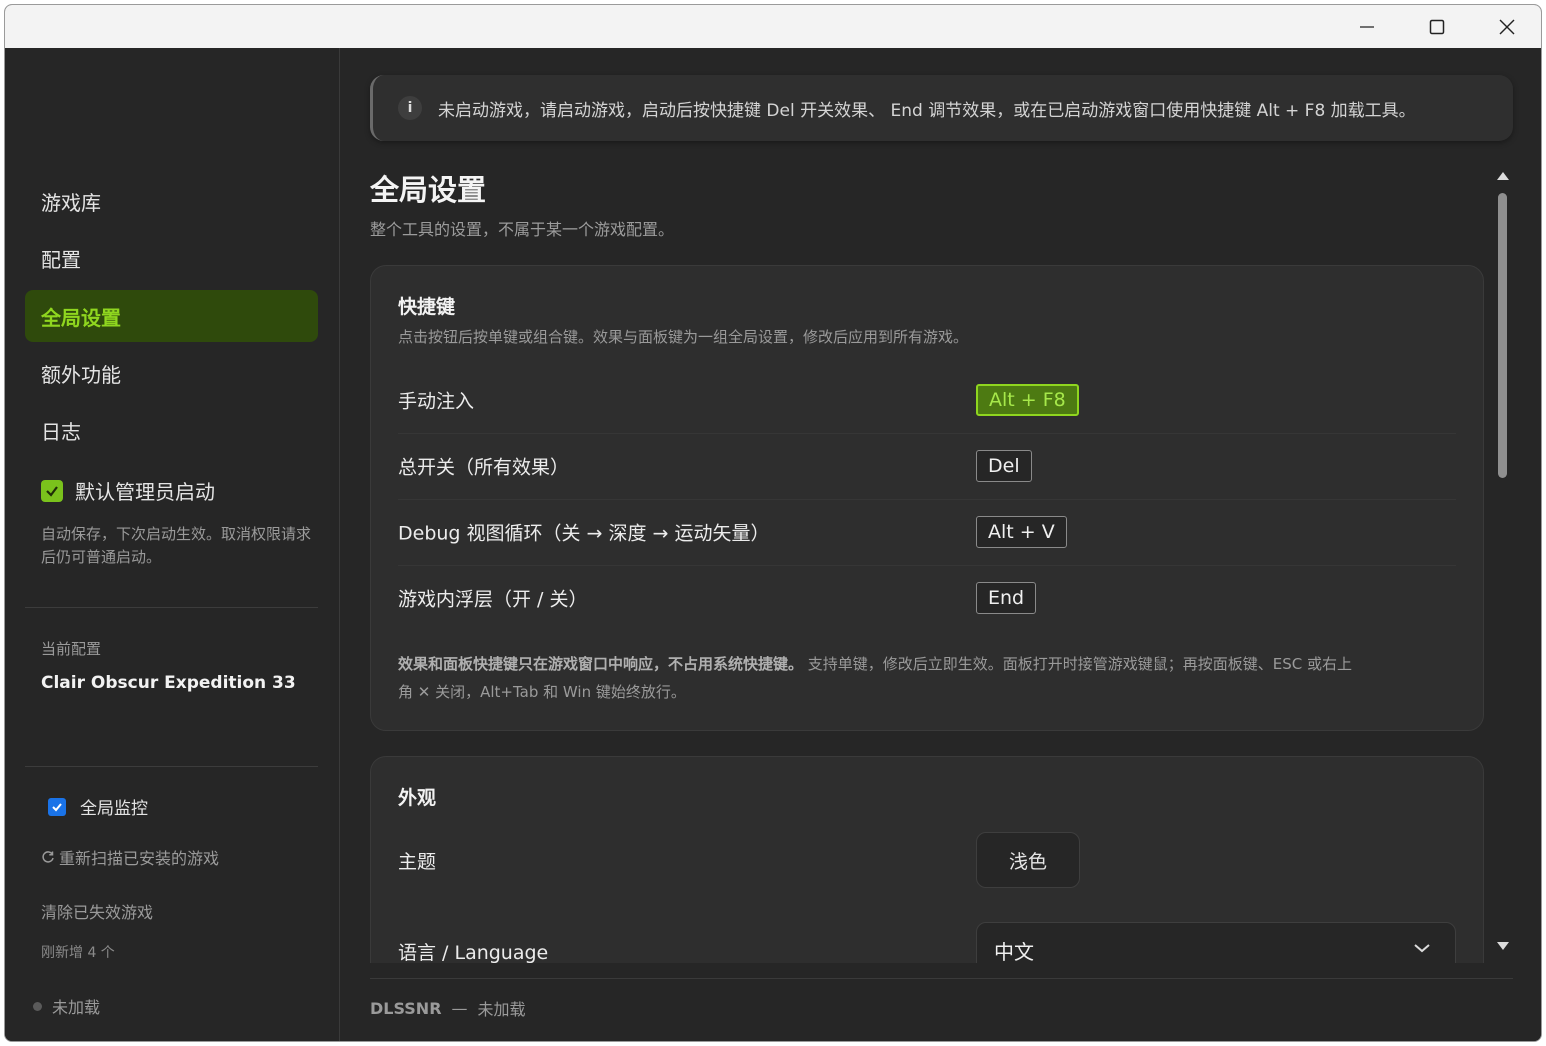  I want to click on sidebar-item-extra-features: 额外功能, so click(171, 373).